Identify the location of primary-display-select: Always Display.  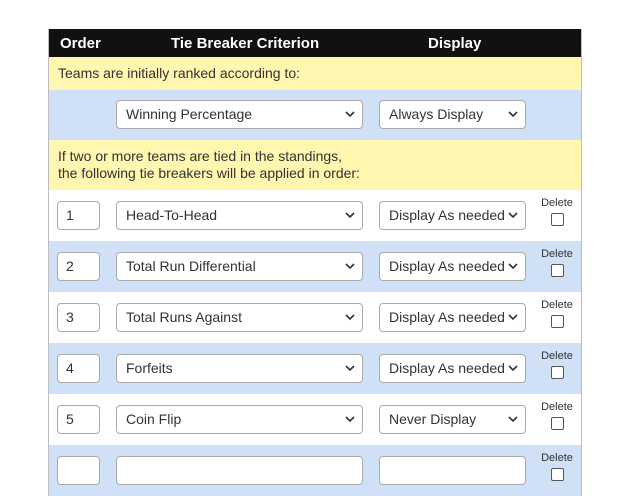
(452, 114).